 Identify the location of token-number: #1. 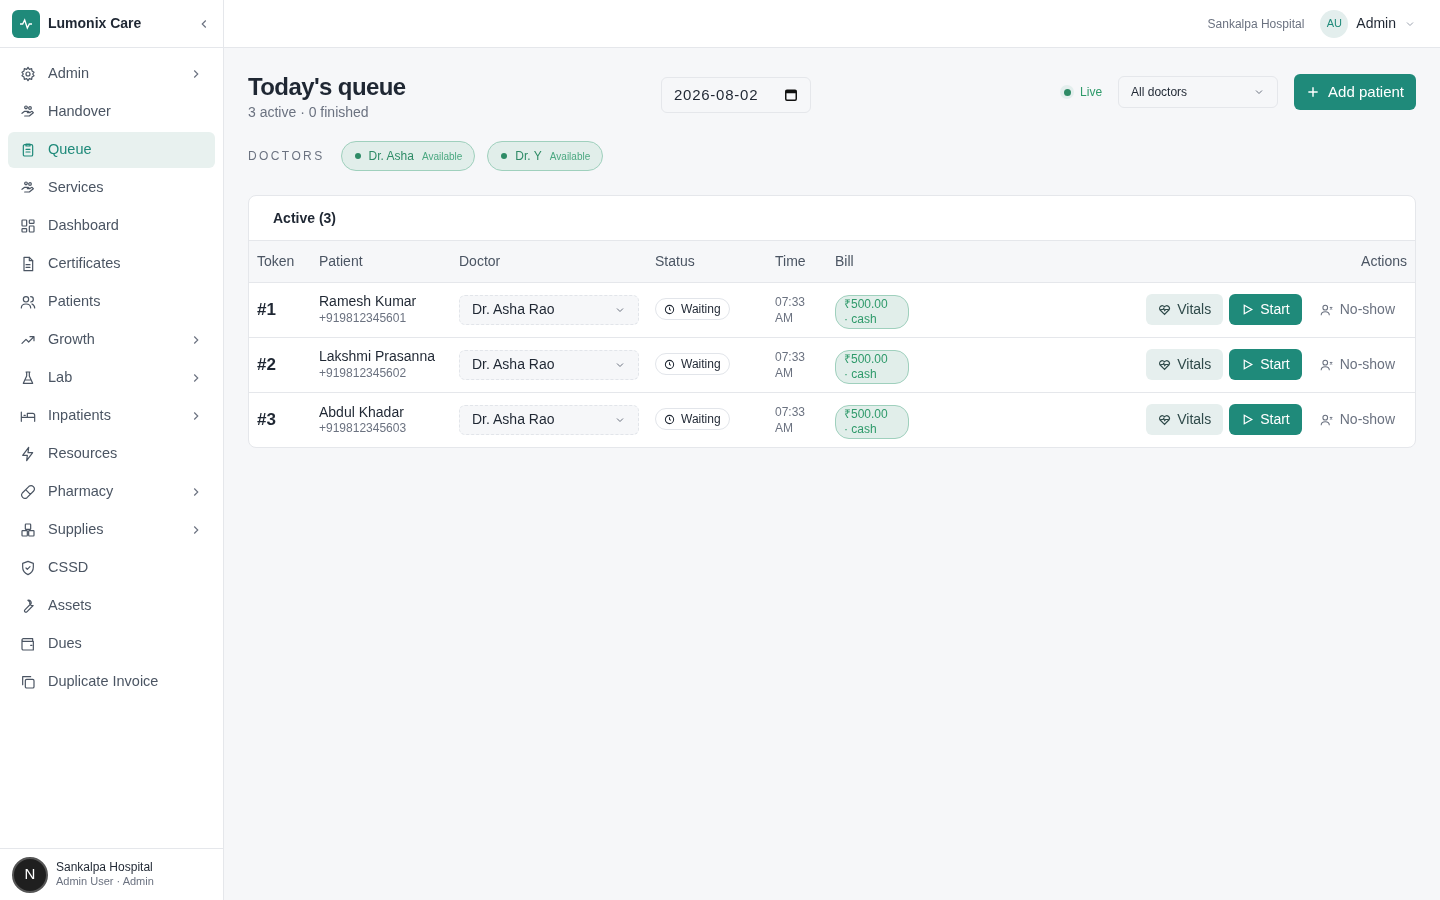
(266, 309).